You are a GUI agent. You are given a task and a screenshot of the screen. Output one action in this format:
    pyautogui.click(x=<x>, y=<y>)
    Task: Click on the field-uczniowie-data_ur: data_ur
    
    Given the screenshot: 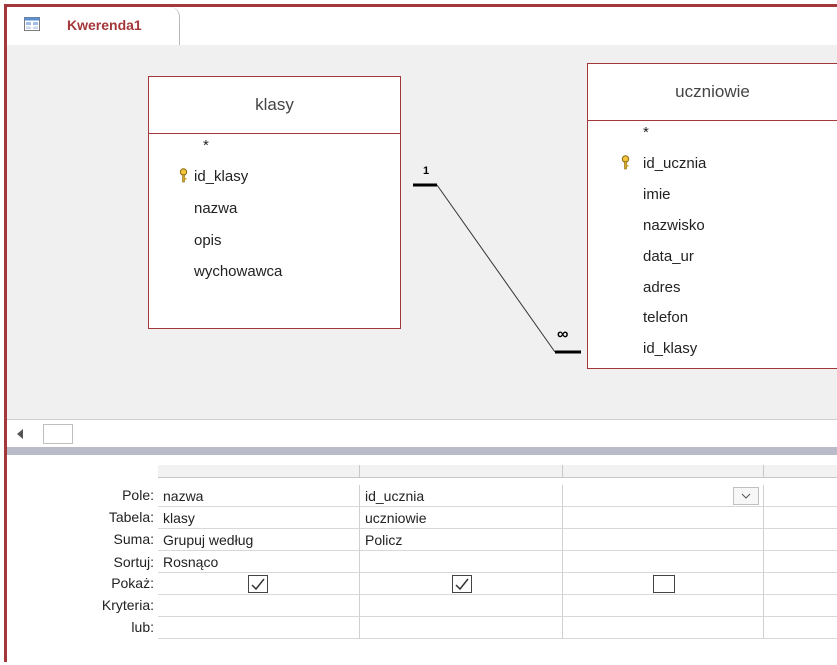 What is the action you would take?
    pyautogui.click(x=668, y=256)
    